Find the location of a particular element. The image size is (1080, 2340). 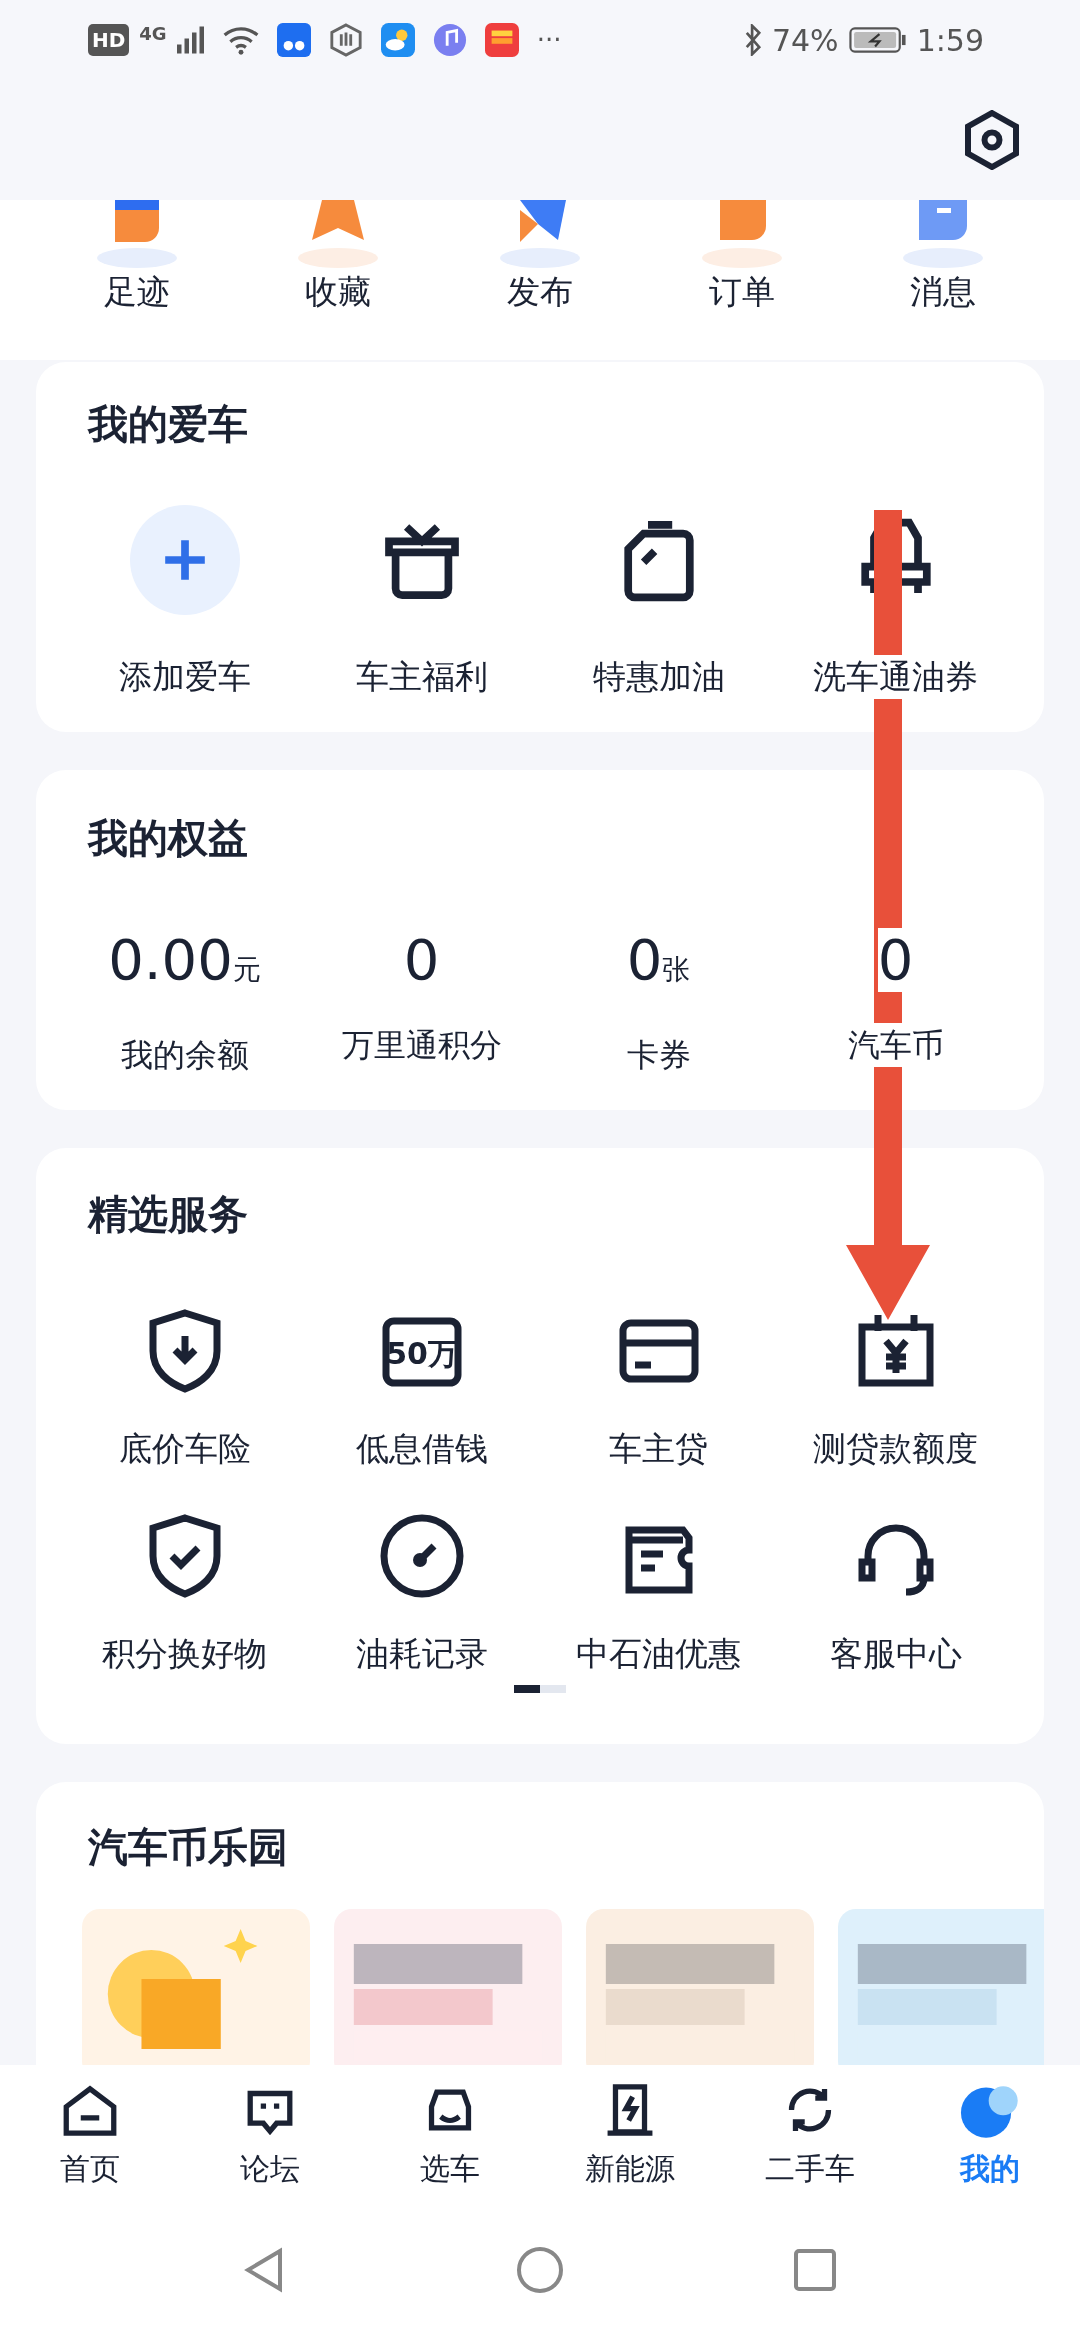

quick-link-label: 发布 is located at coordinates (540, 292).